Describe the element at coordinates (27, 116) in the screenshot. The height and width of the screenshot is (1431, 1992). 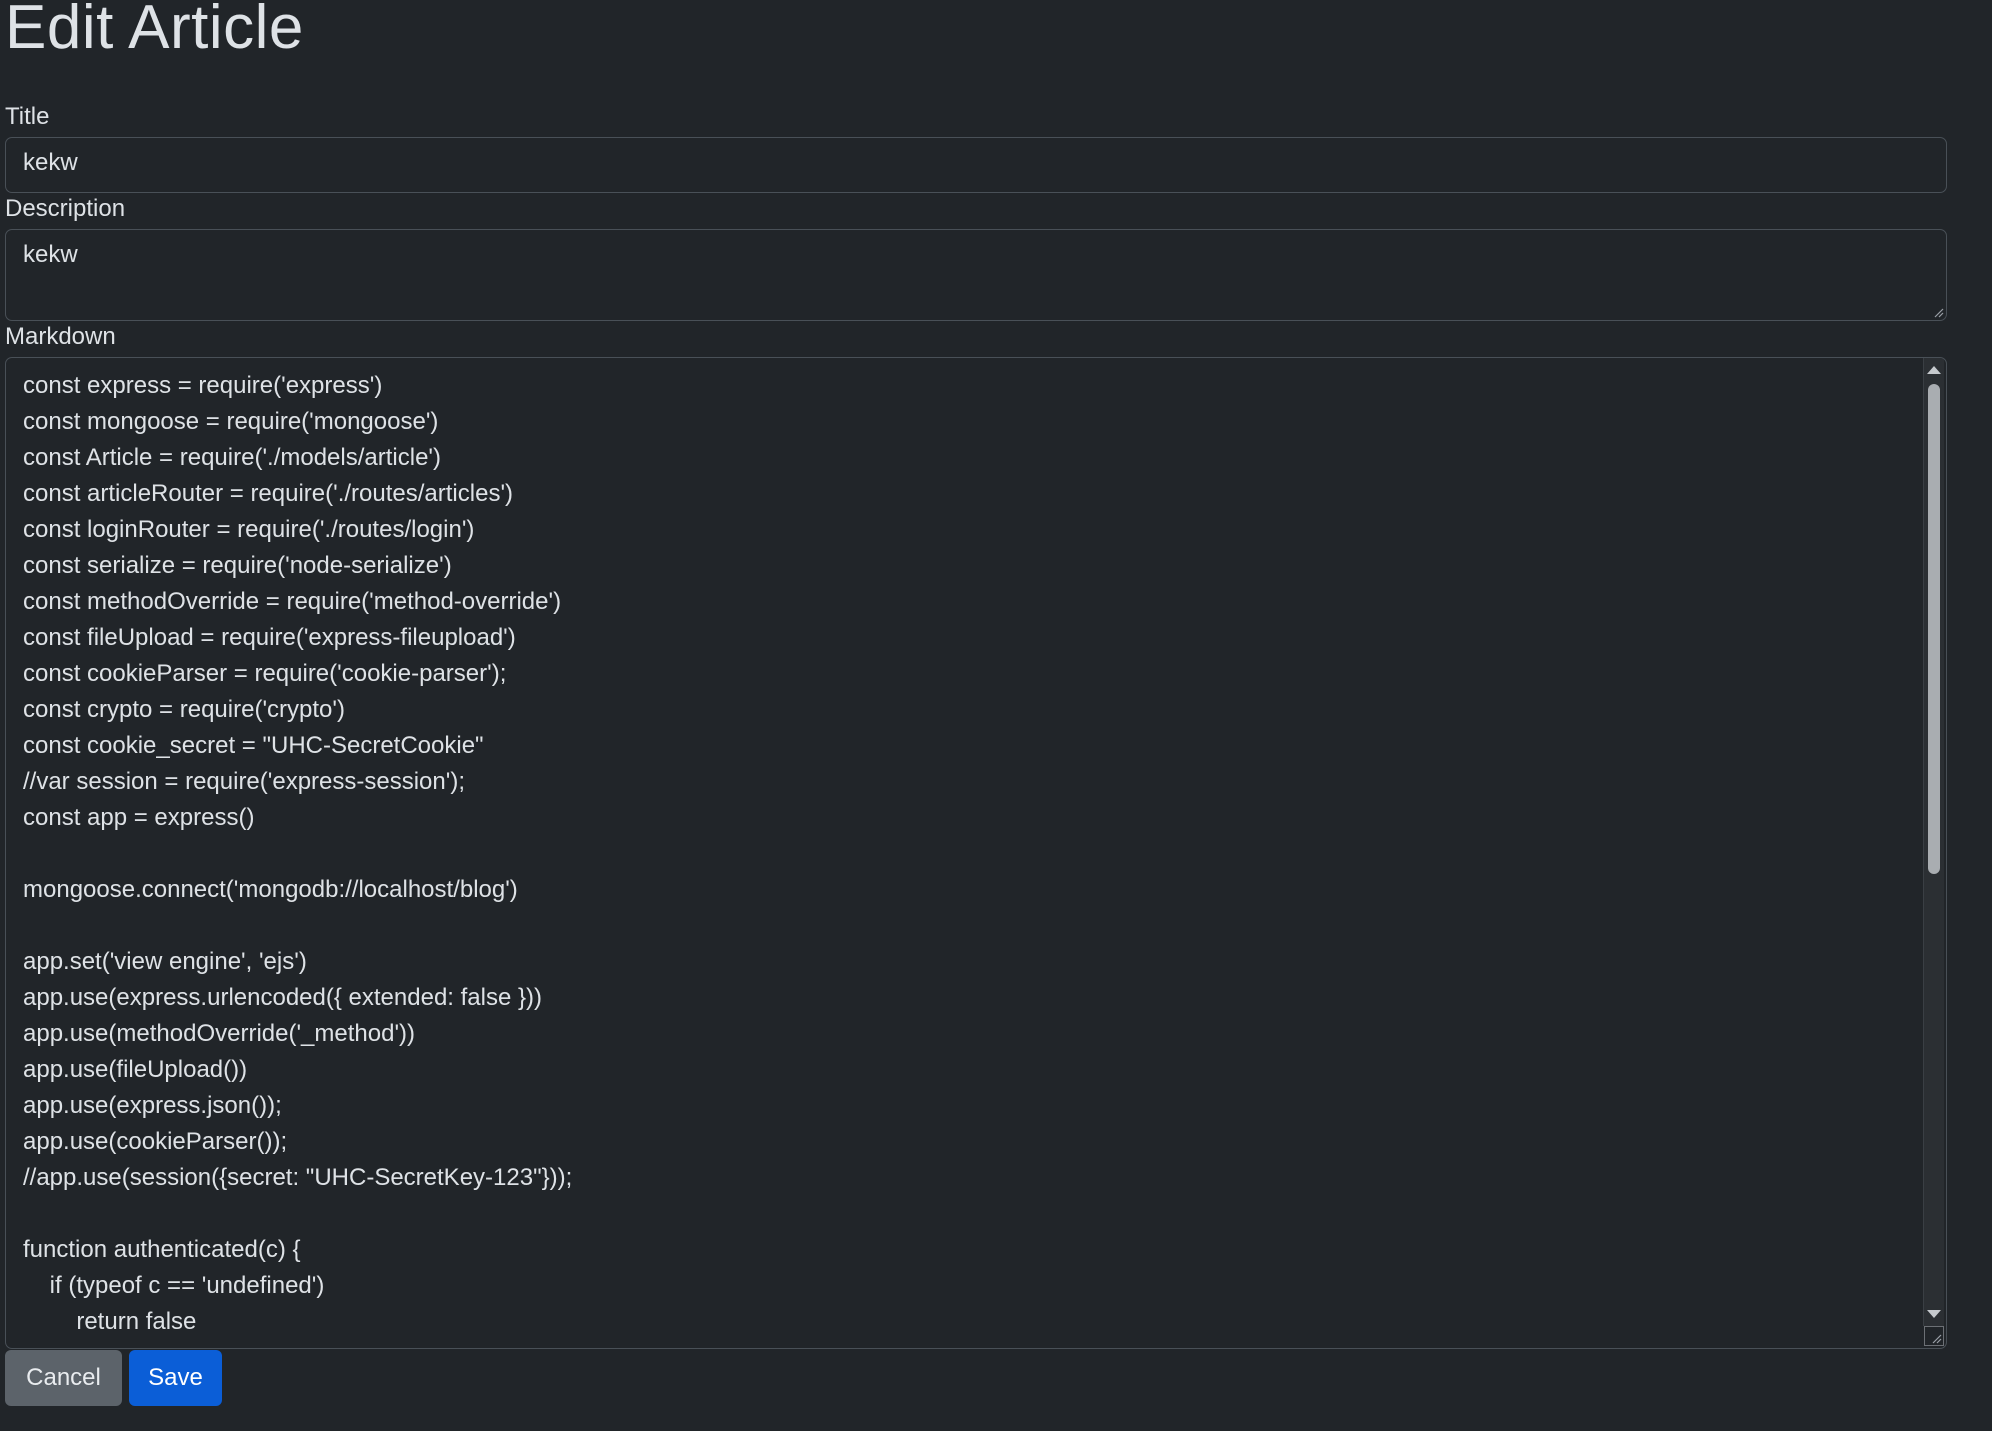
I see `title-label: Title` at that location.